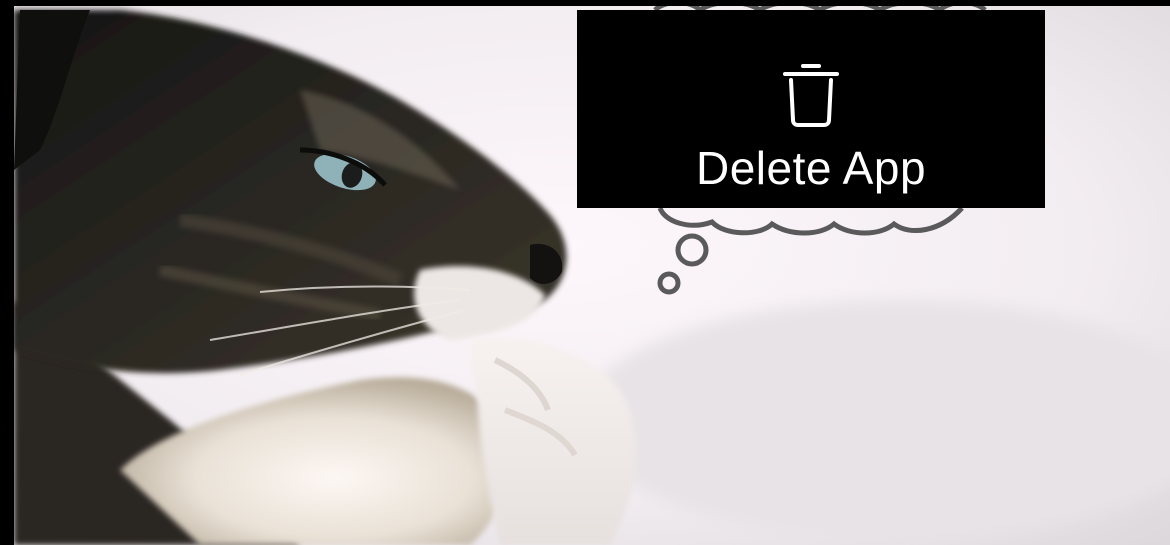 The height and width of the screenshot is (545, 1170). What do you see at coordinates (7, 272) in the screenshot?
I see `frame-border-left` at bounding box center [7, 272].